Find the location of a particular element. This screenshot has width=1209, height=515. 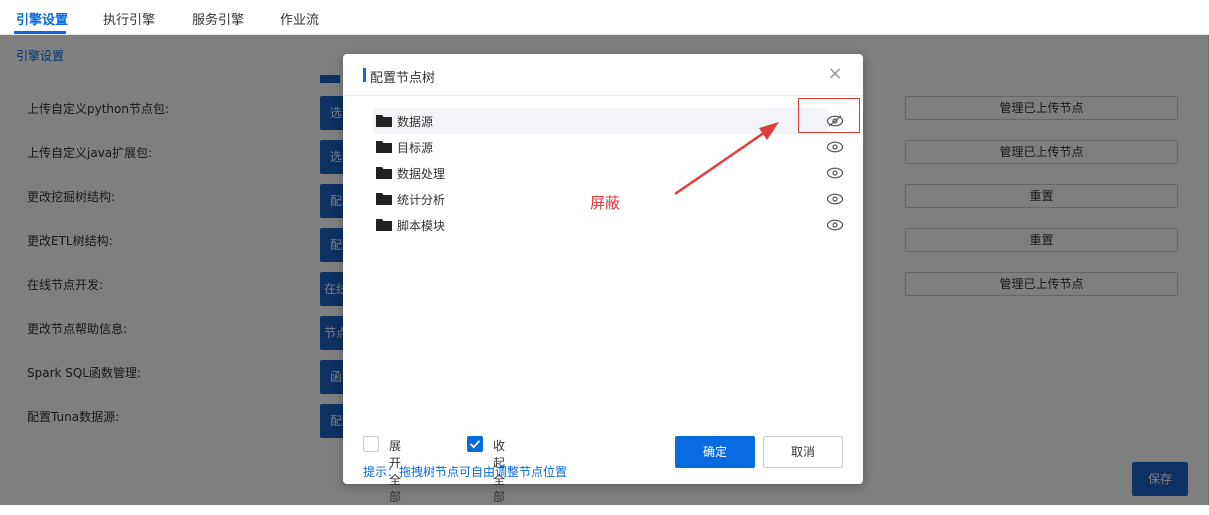

tree-node-label: 统计分析 is located at coordinates (421, 200).